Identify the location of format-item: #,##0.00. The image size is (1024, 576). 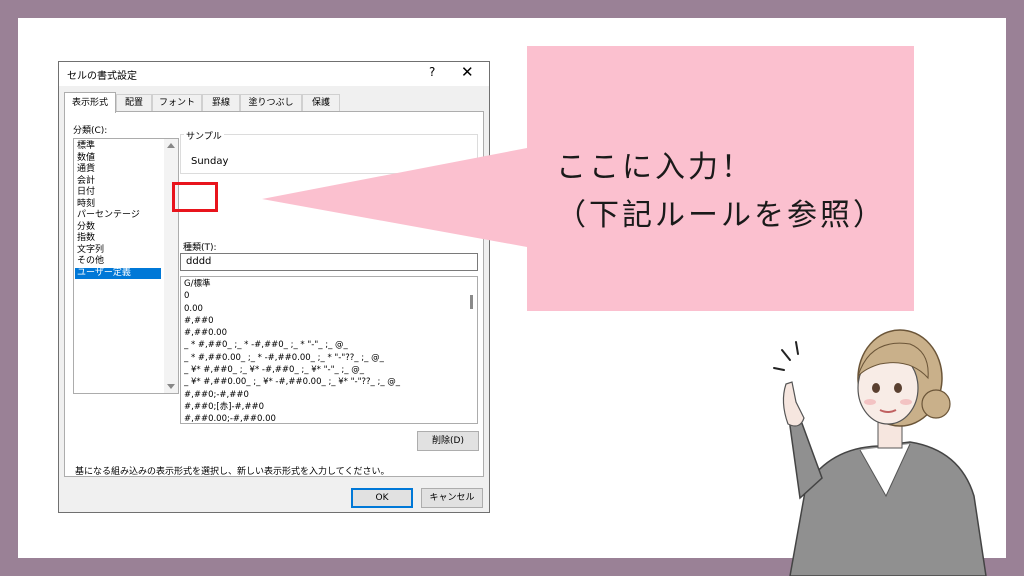
(325, 333).